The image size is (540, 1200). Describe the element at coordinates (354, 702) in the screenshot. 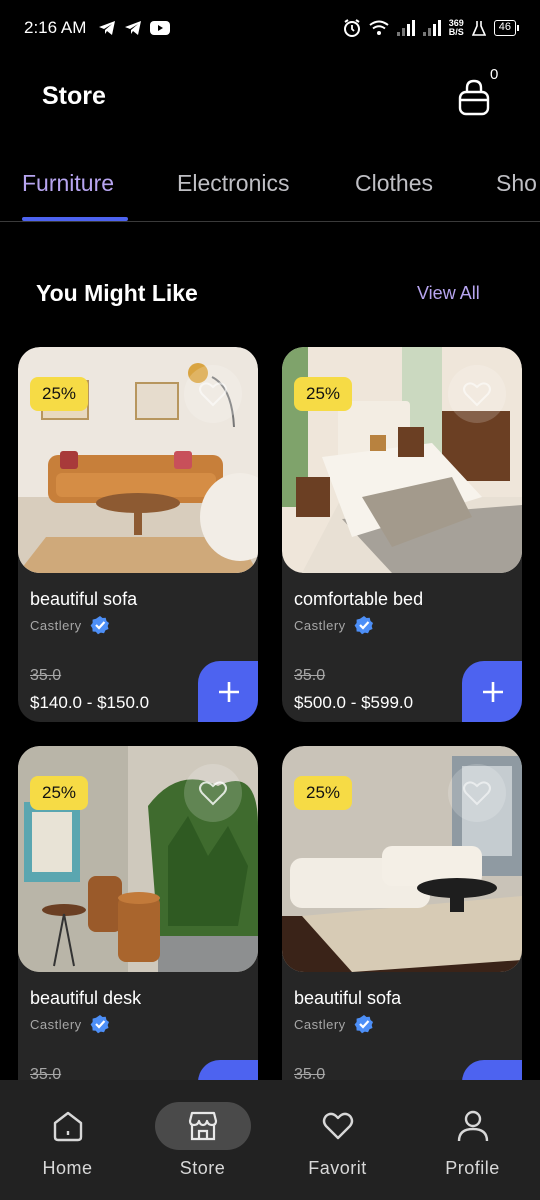

I see `price-range: $500.0 - $599.0` at that location.